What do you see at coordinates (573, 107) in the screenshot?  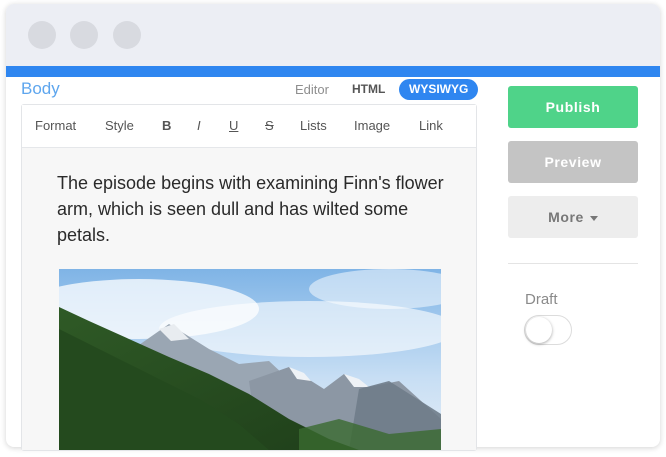 I see `publish-button: Publish` at bounding box center [573, 107].